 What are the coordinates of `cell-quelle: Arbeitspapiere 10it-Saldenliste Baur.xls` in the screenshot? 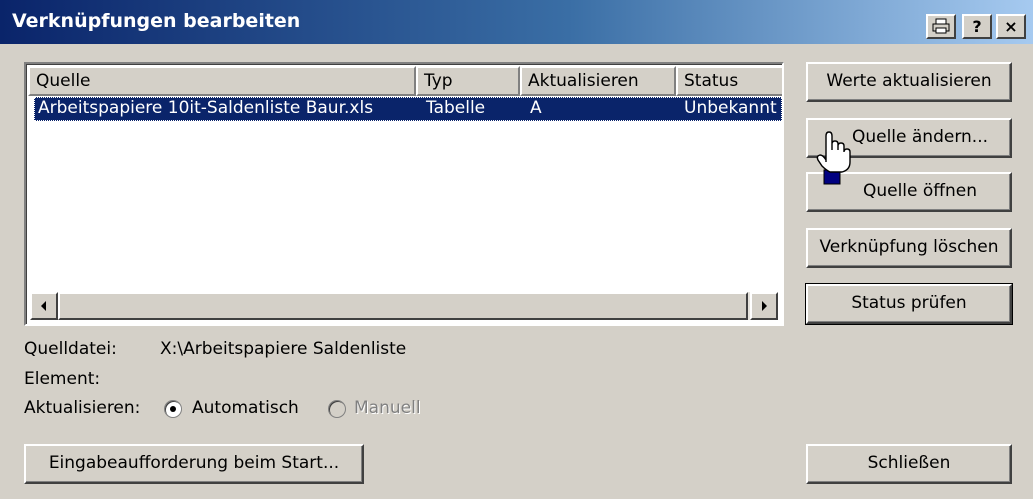 It's located at (206, 108).